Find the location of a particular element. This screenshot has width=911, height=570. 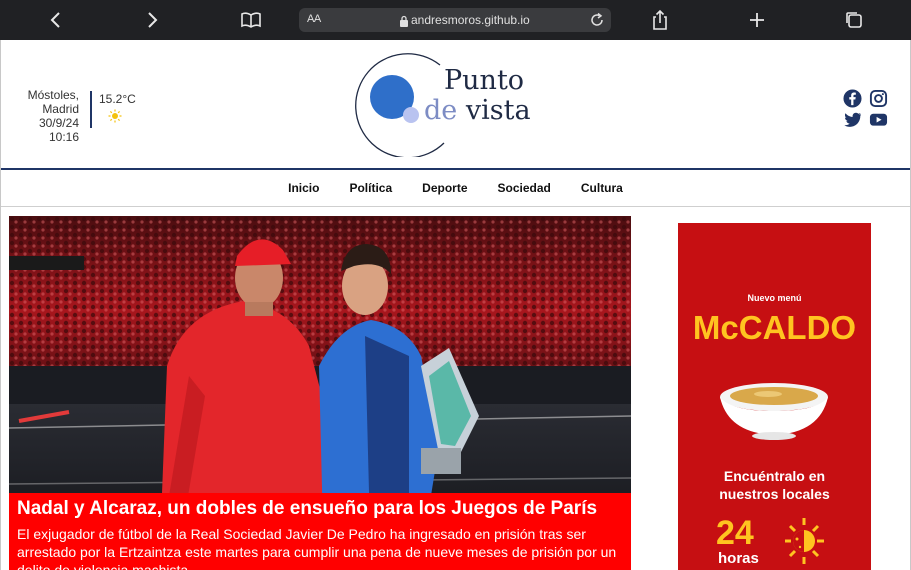

nav-item-politica: Política is located at coordinates (370, 188).